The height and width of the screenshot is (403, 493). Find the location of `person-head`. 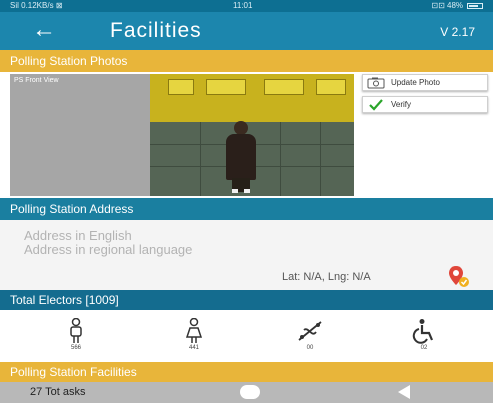

person-head is located at coordinates (241, 128).